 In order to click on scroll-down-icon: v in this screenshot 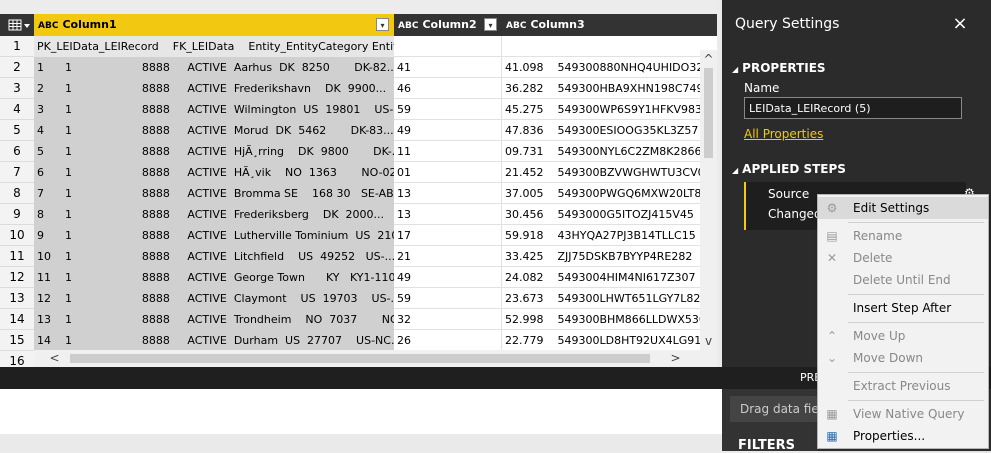, I will do `click(708, 341)`.